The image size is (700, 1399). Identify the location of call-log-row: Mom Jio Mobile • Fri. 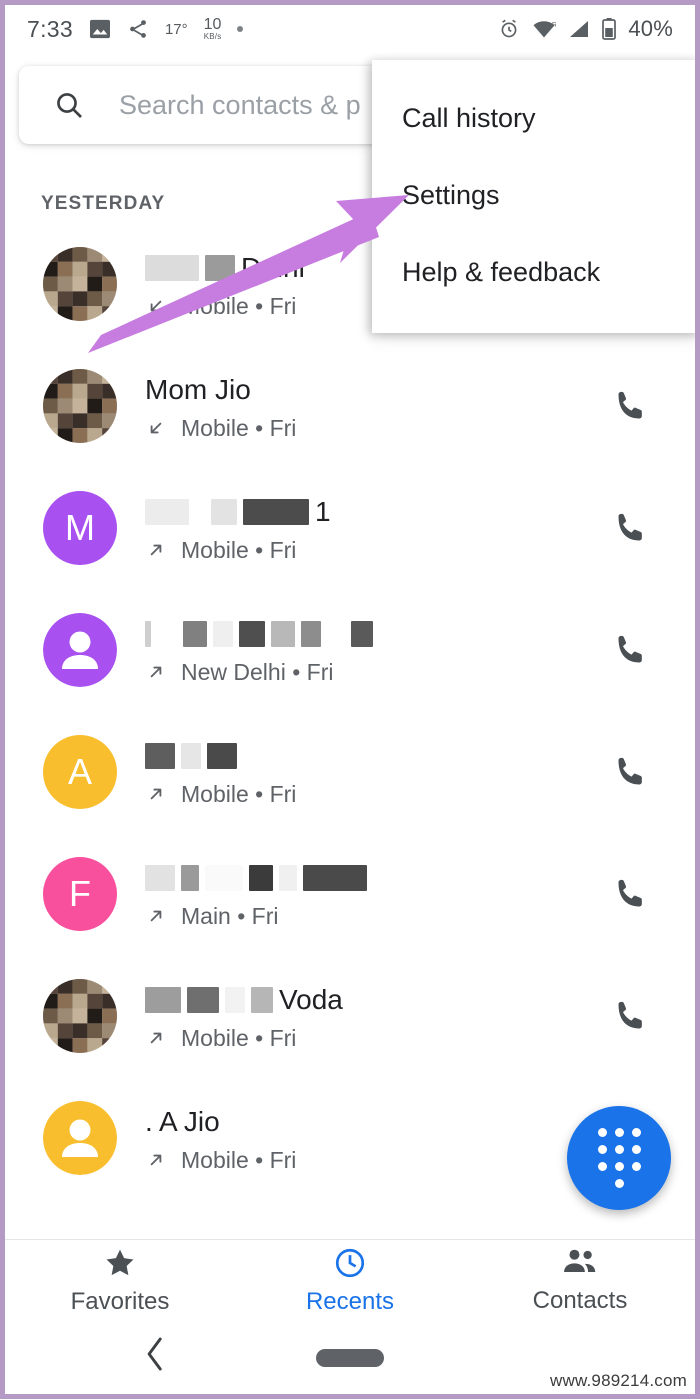
(350, 406).